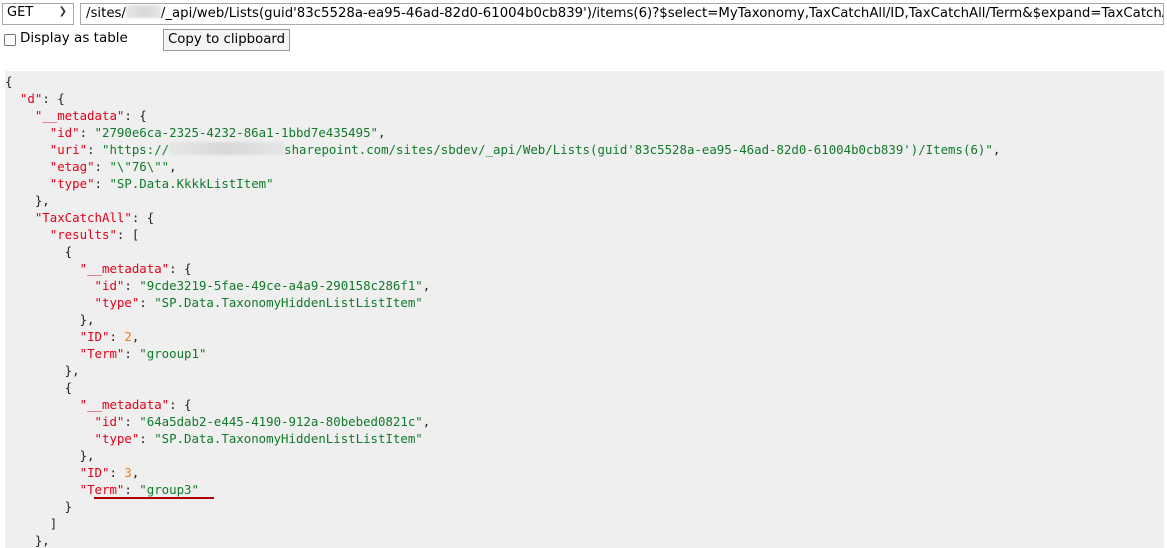  I want to click on json-line: "Term": "grooup1", so click(584, 353).